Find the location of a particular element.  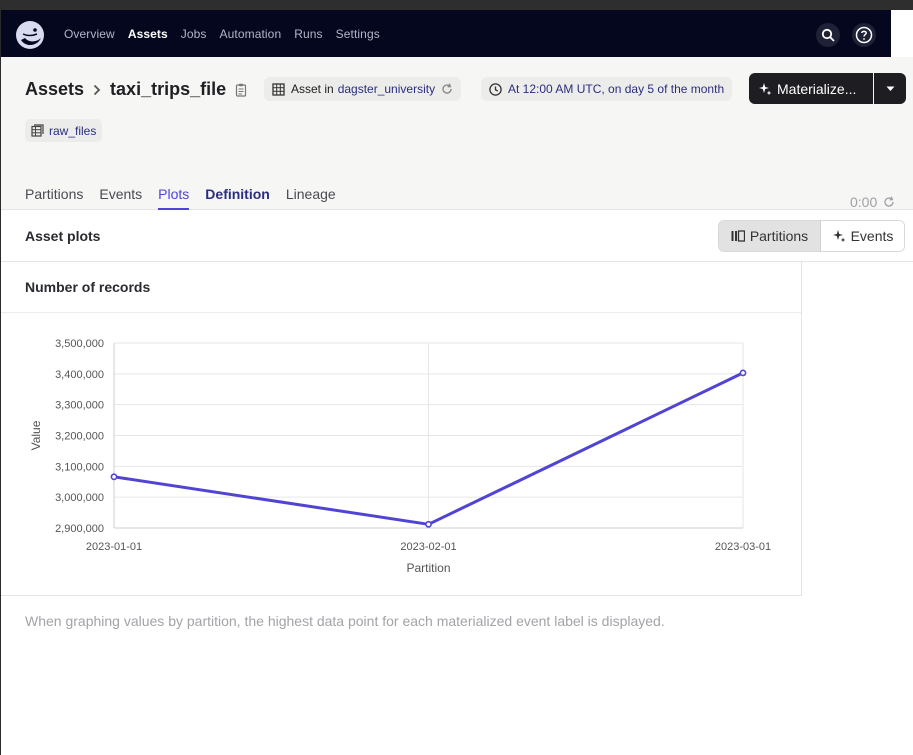

timer-value: 0:00 is located at coordinates (864, 202).